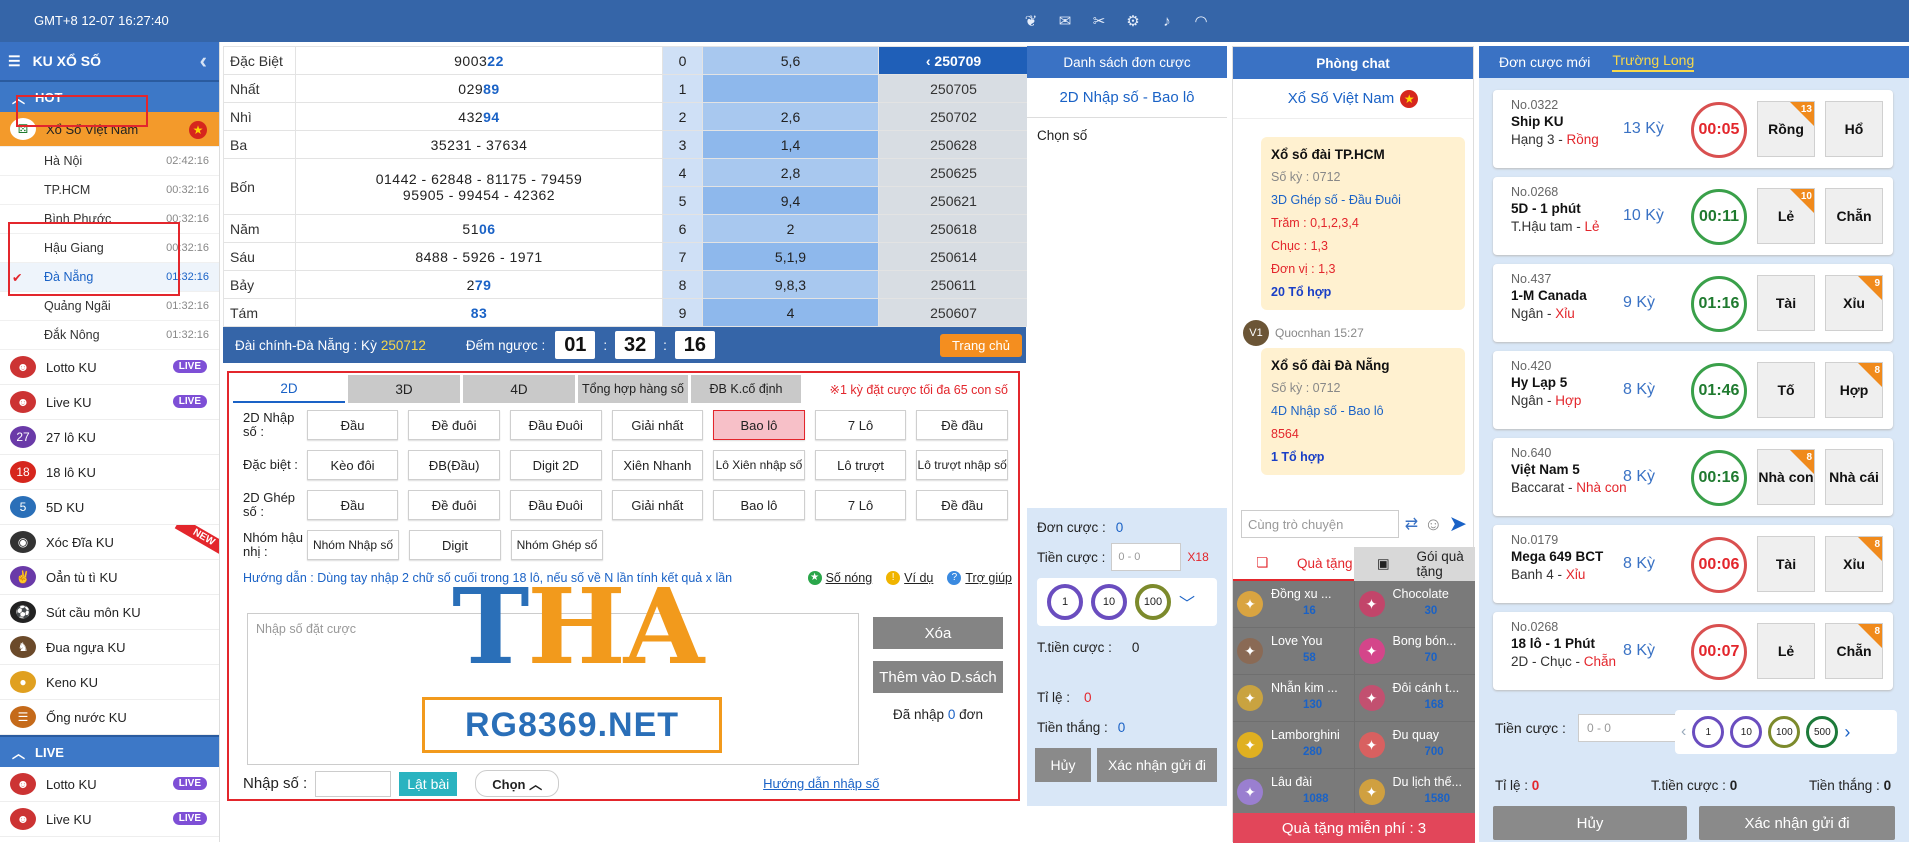 This screenshot has width=1909, height=843. Describe the element at coordinates (938, 677) in the screenshot. I see `add-to-list-button: Thêm vào D.sách` at that location.